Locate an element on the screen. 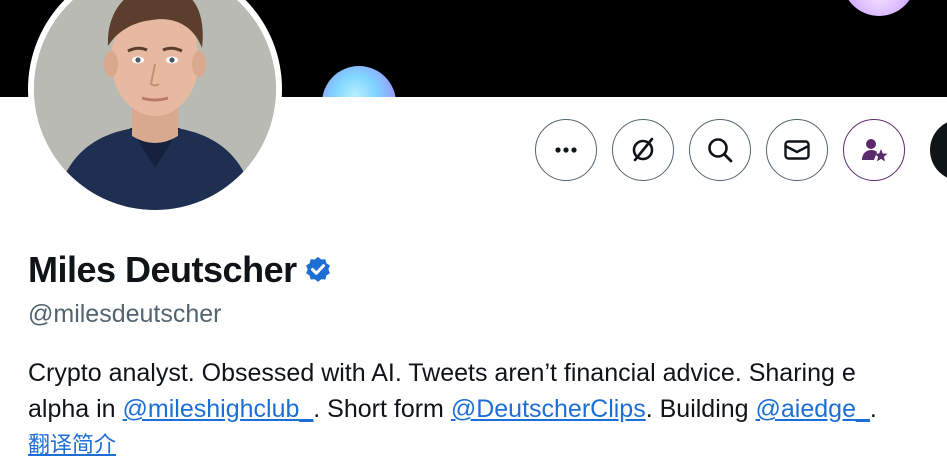 The image size is (947, 463). display-name: Miles Deutscher is located at coordinates (162, 269).